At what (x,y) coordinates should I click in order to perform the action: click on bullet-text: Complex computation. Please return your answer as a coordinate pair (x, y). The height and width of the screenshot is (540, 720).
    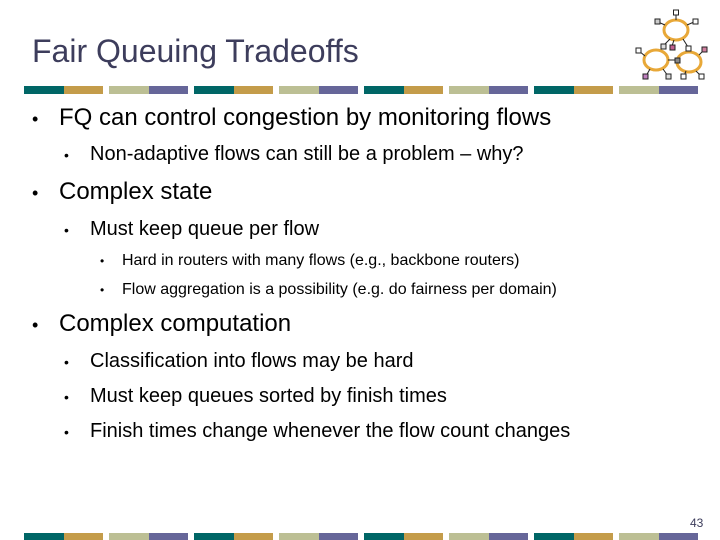
    Looking at the image, I should click on (175, 323).